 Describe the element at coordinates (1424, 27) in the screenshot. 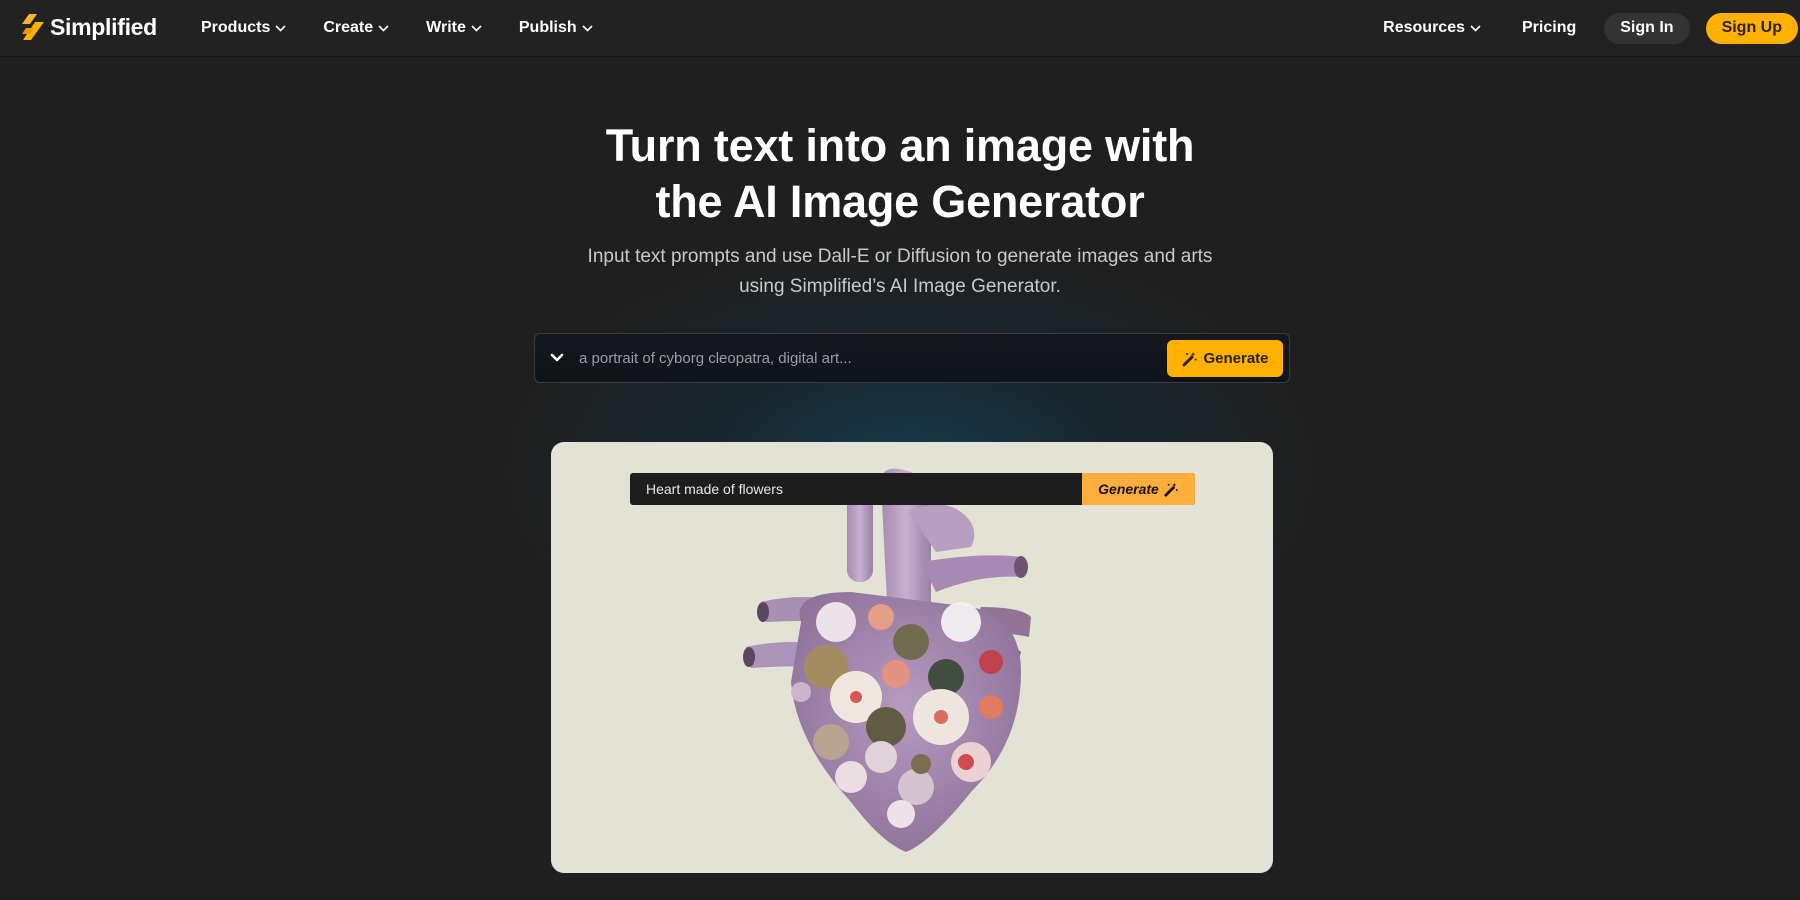

I see `nav-resources-label: Resources` at that location.